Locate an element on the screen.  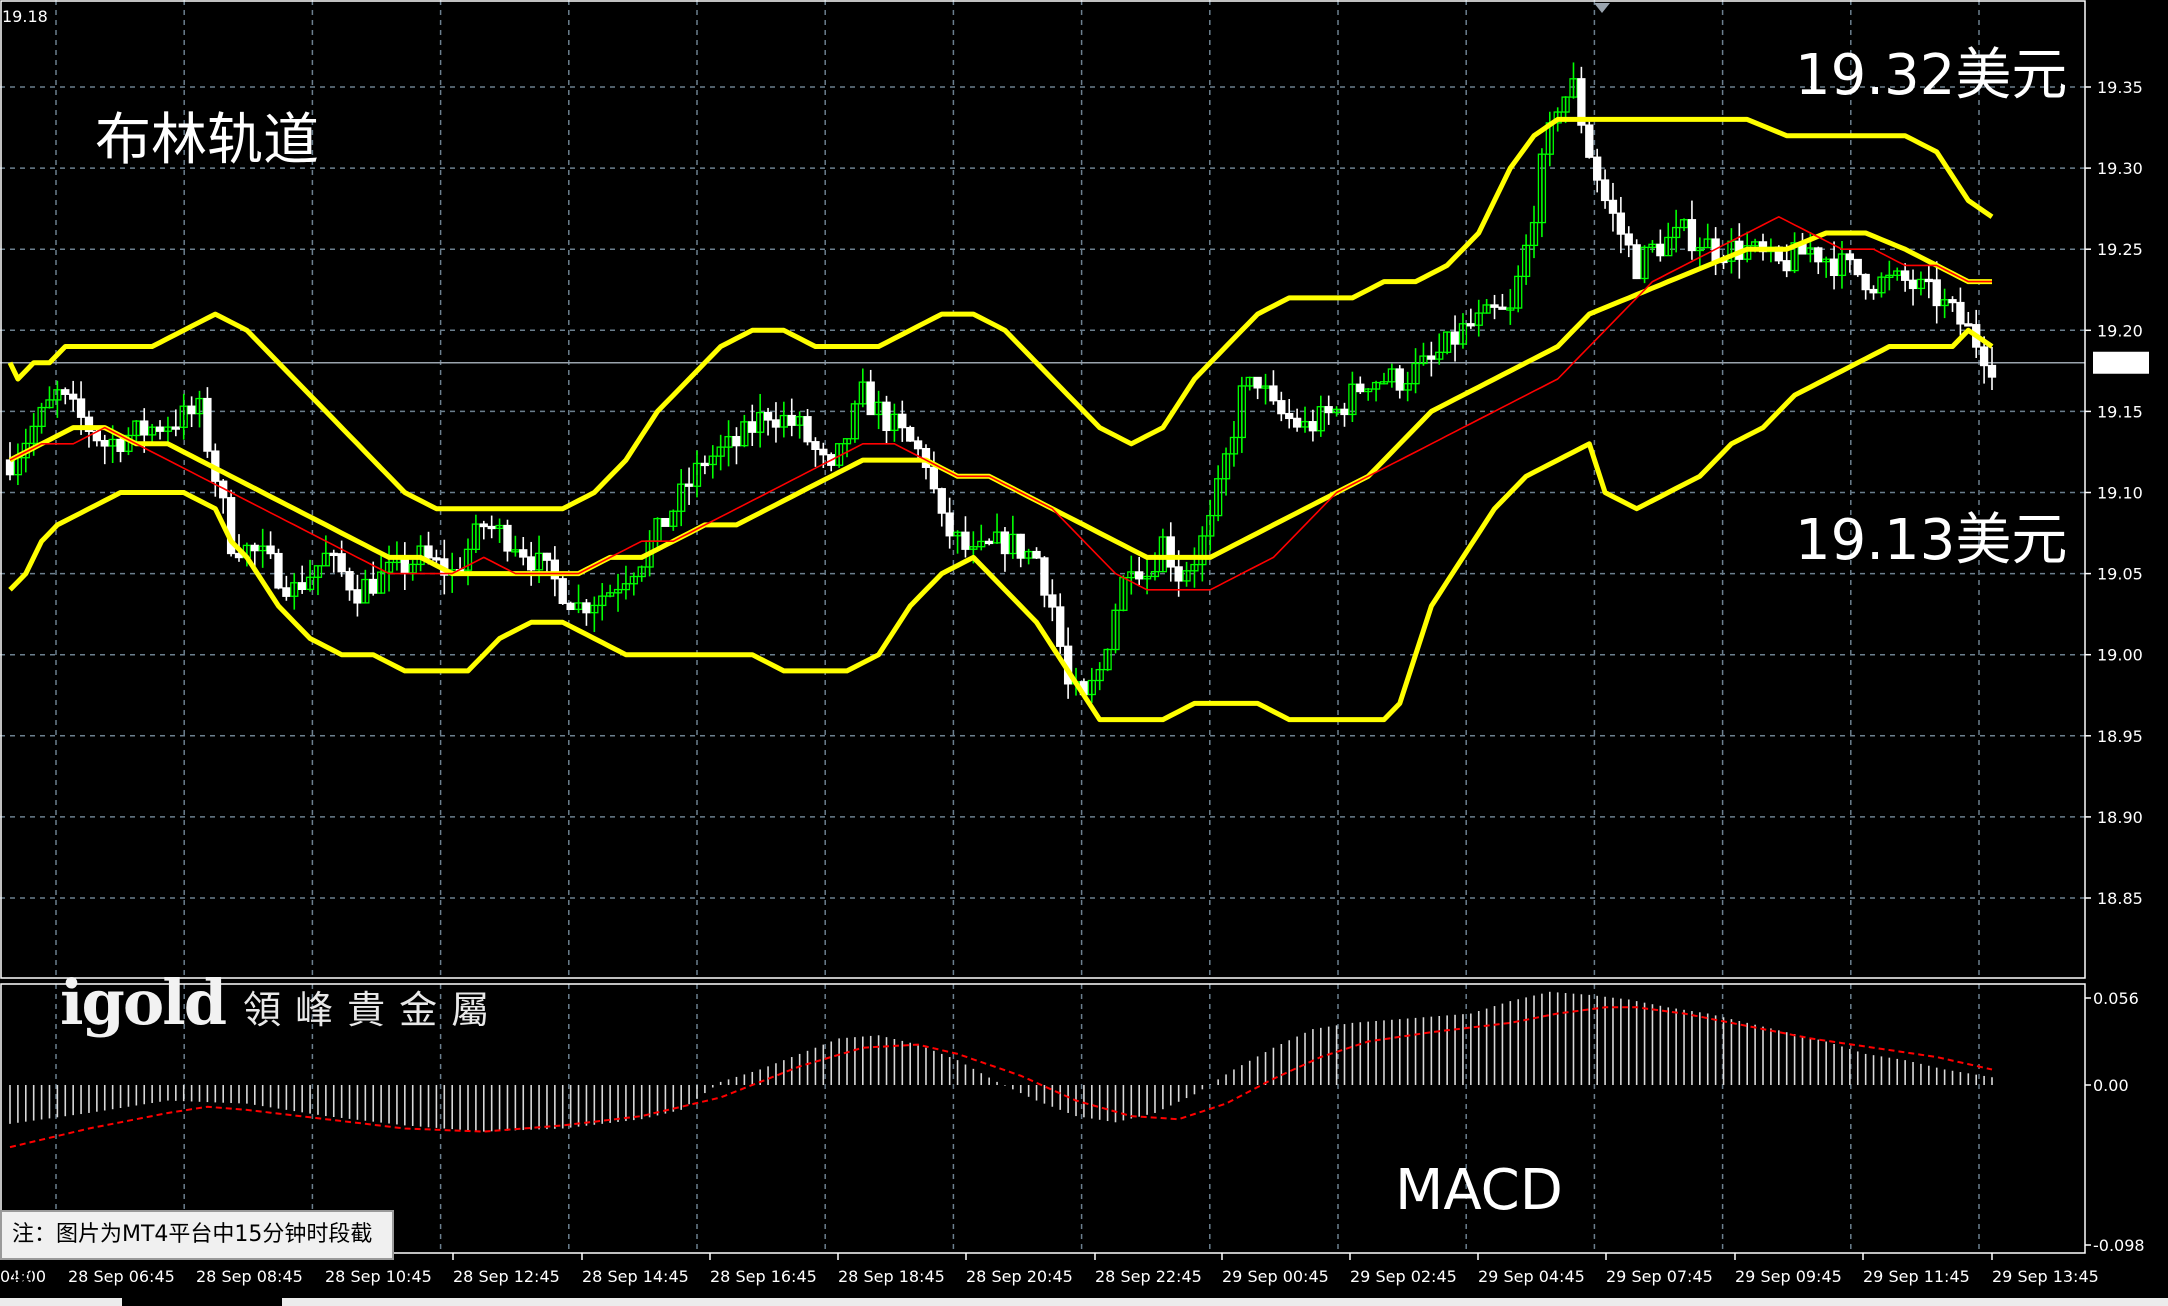
macd-axis: 0.056 0.00 -0.098 is located at coordinates (2115, 1122).